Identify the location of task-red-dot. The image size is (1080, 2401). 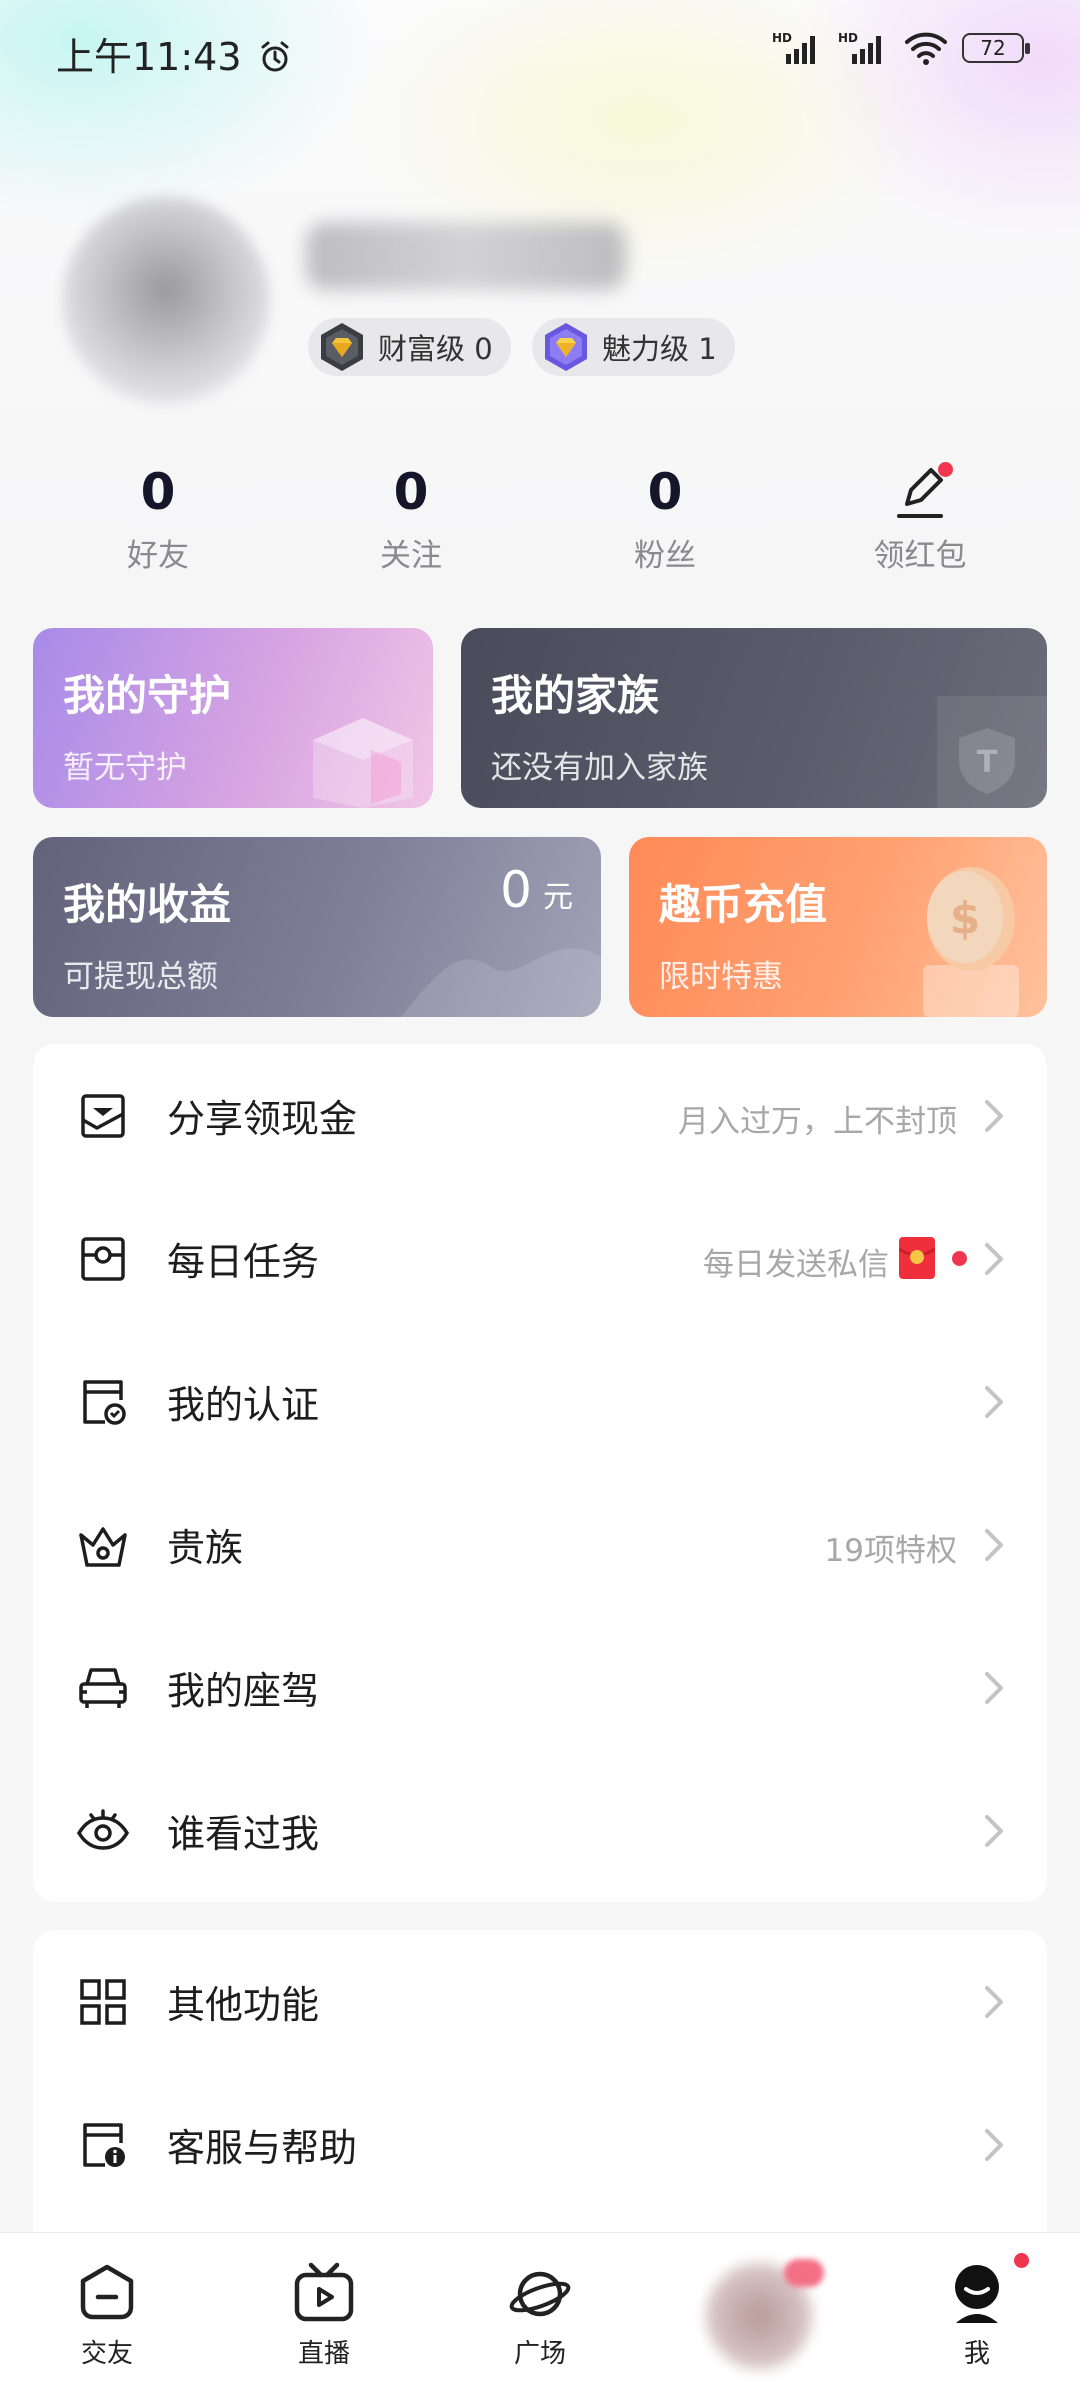
(959, 1258).